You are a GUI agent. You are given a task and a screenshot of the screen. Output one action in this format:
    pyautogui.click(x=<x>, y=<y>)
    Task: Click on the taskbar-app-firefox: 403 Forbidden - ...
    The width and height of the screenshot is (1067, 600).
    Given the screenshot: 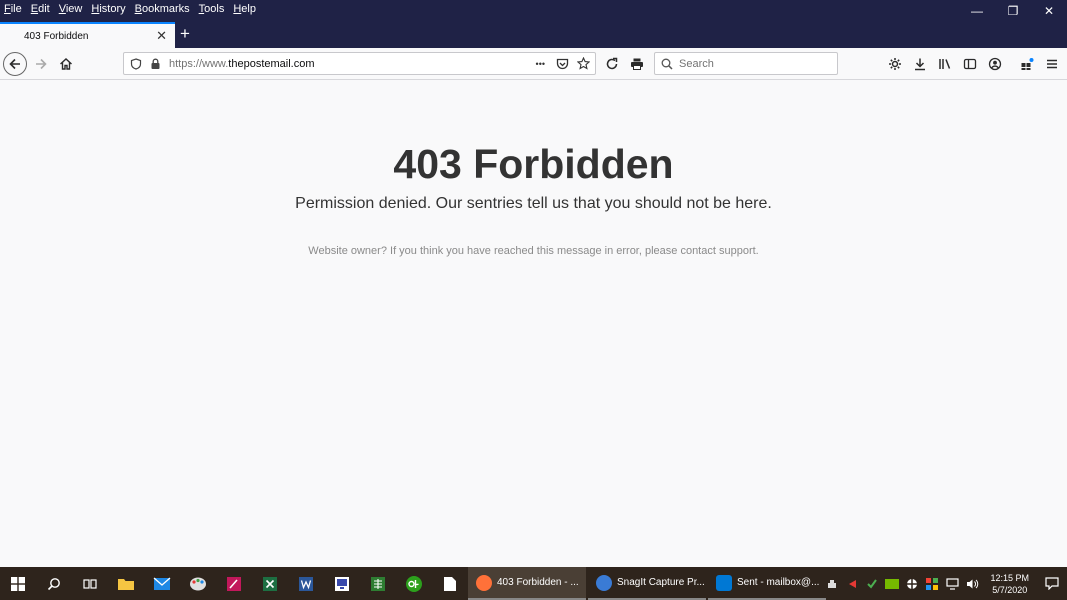 What is the action you would take?
    pyautogui.click(x=527, y=583)
    